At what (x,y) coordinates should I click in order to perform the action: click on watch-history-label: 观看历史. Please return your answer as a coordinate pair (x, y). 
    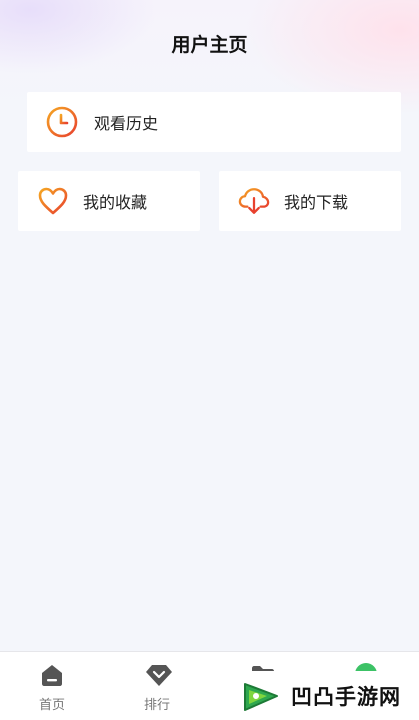
    Looking at the image, I should click on (126, 123).